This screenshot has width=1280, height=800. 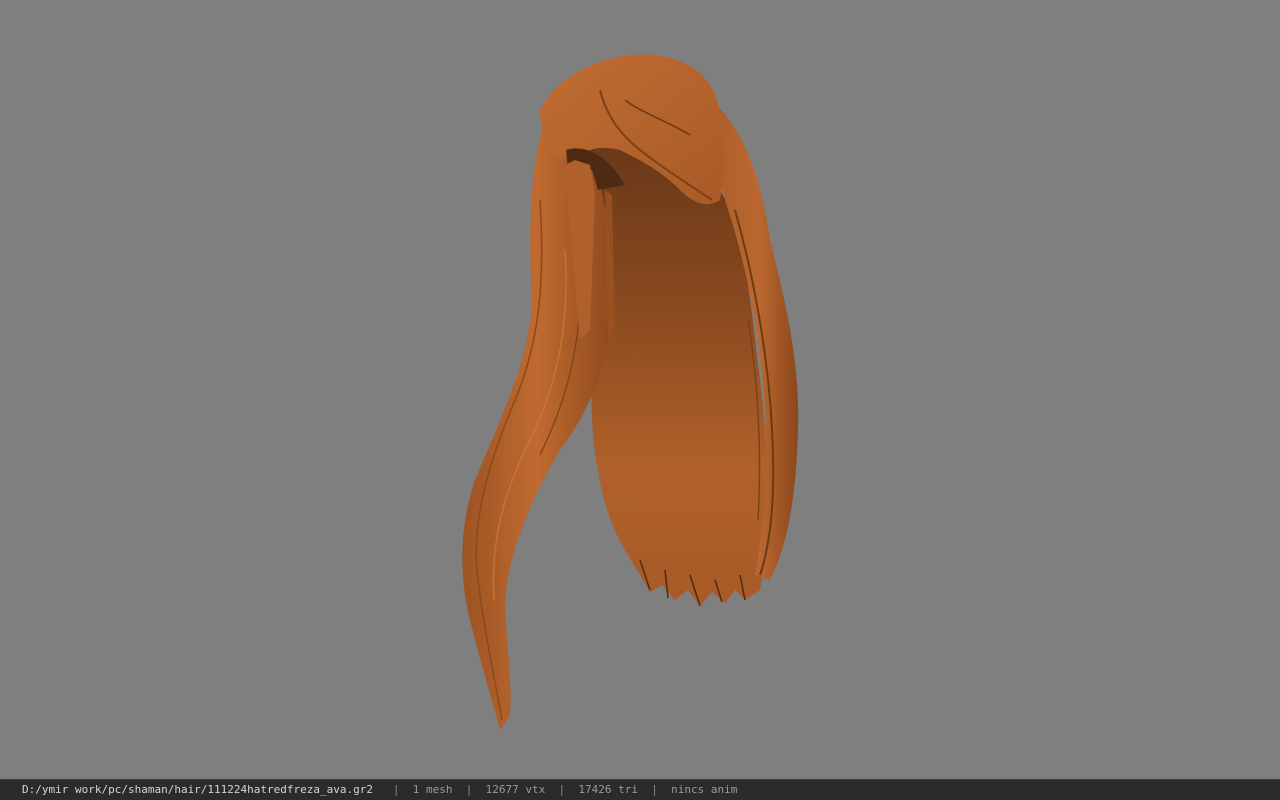 I want to click on mesh-count: 1 mesh, so click(x=432, y=789).